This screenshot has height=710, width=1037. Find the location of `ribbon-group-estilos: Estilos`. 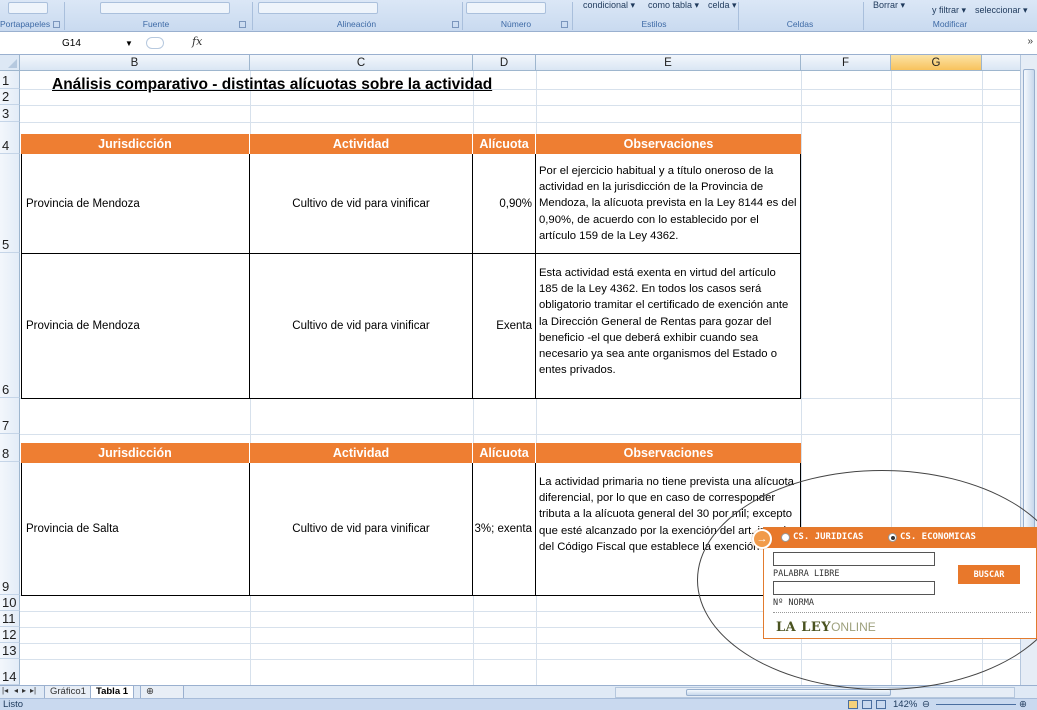

ribbon-group-estilos: Estilos is located at coordinates (654, 24).